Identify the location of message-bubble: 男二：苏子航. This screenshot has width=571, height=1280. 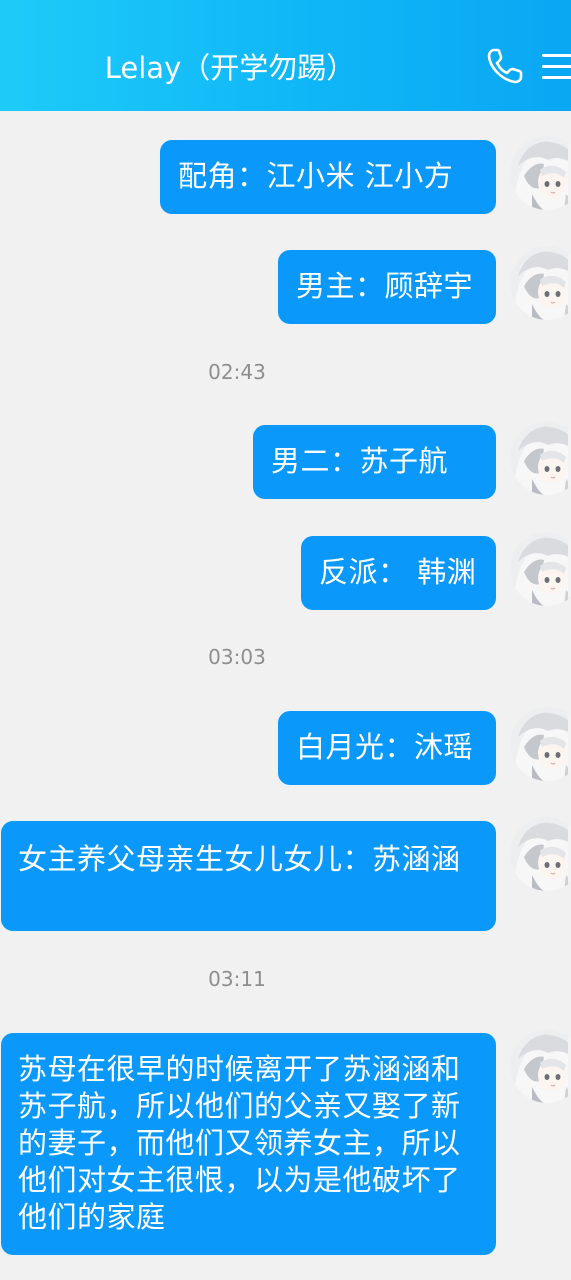
(374, 462).